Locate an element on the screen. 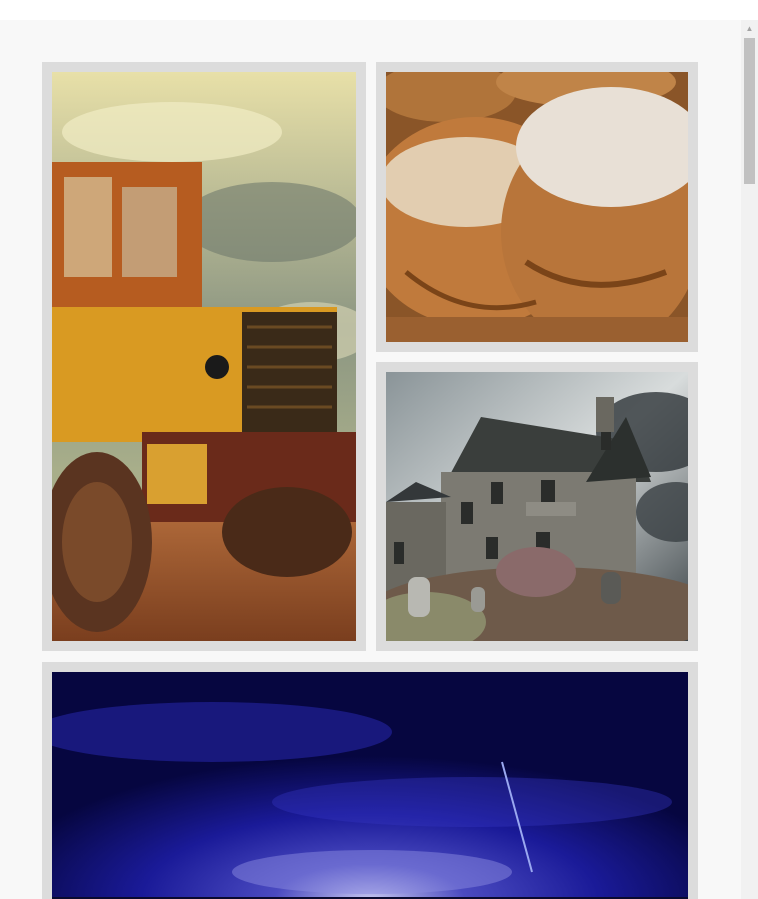  gallery-tile-bread is located at coordinates (537, 207).